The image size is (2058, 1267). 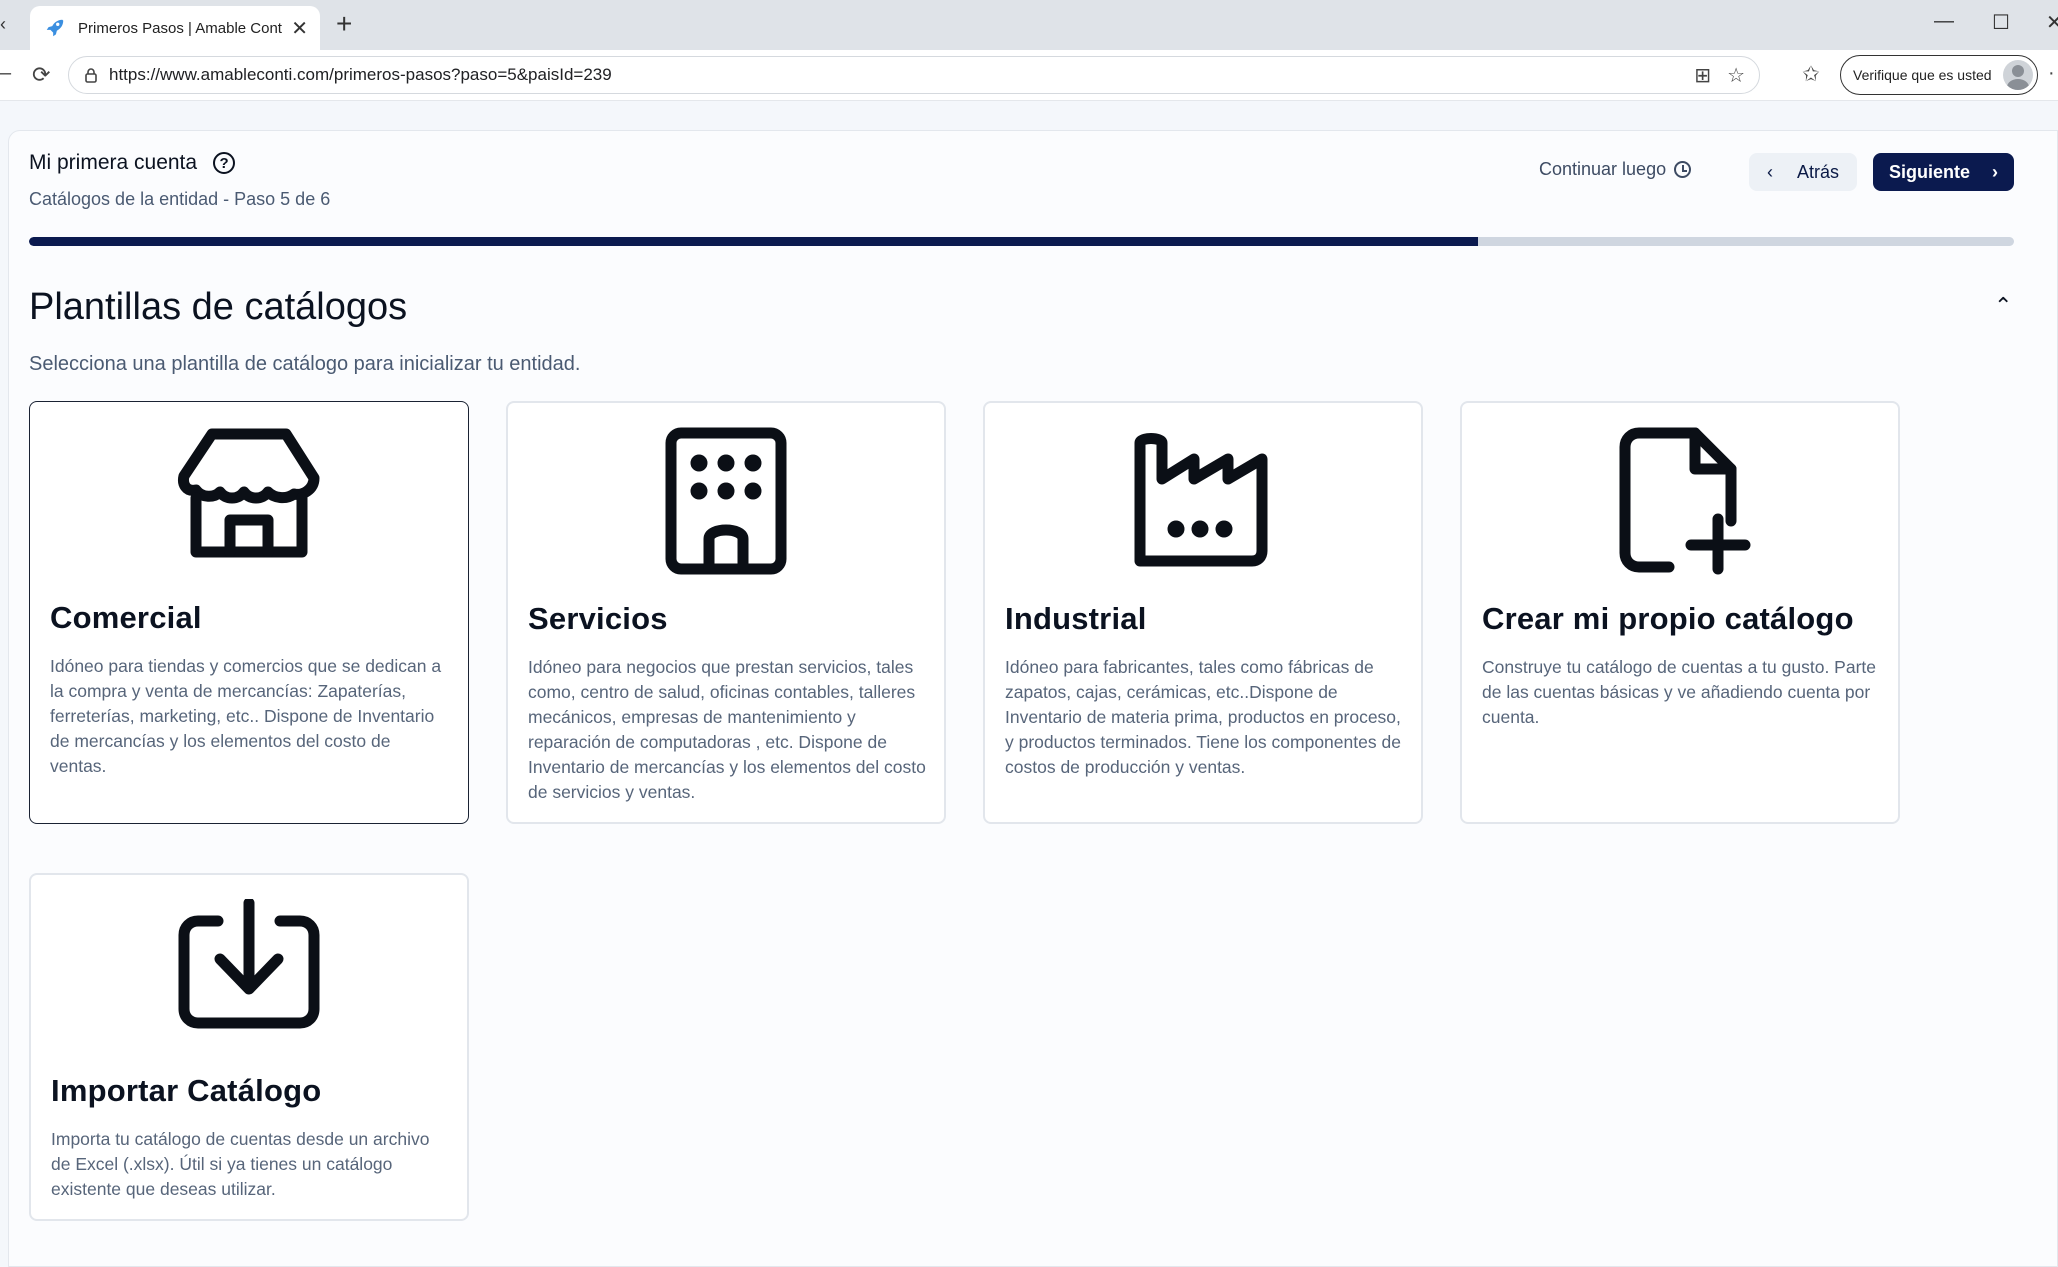 I want to click on wizard-step-subtitle: Catálogos de la entidad - Paso 5 de 6, so click(x=180, y=199).